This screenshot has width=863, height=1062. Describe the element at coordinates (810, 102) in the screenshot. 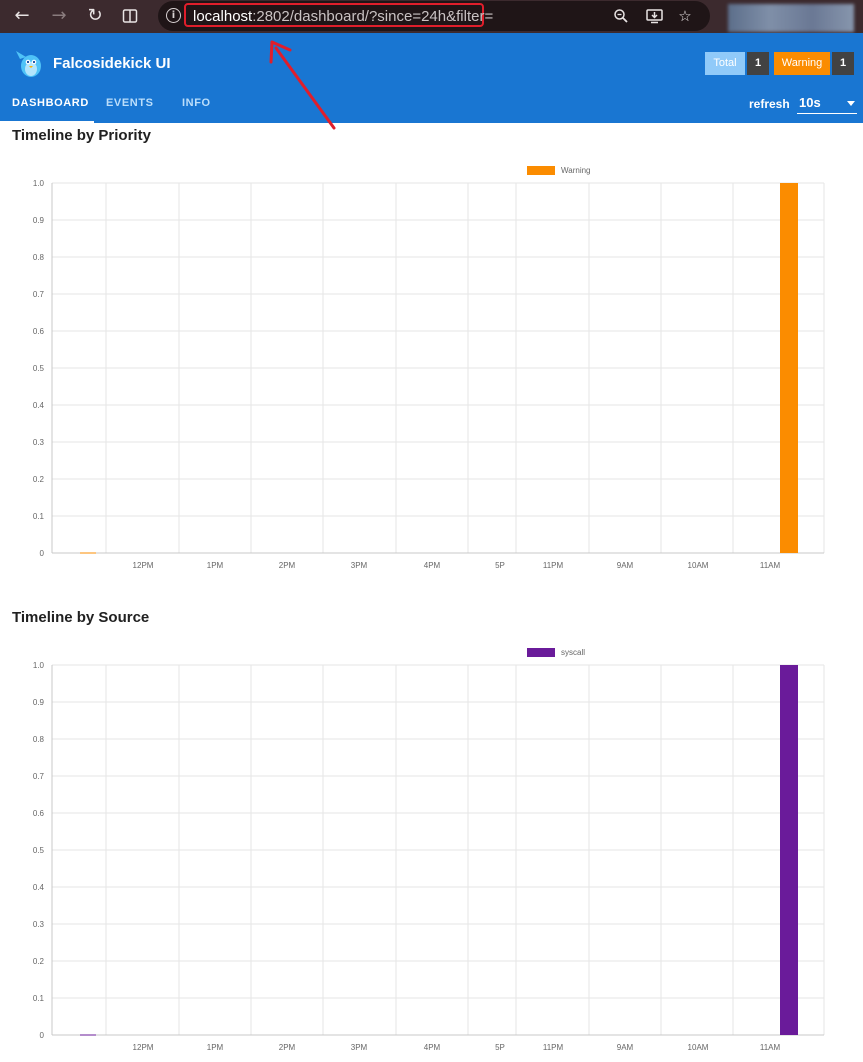

I see `refresh-value: 10s` at that location.